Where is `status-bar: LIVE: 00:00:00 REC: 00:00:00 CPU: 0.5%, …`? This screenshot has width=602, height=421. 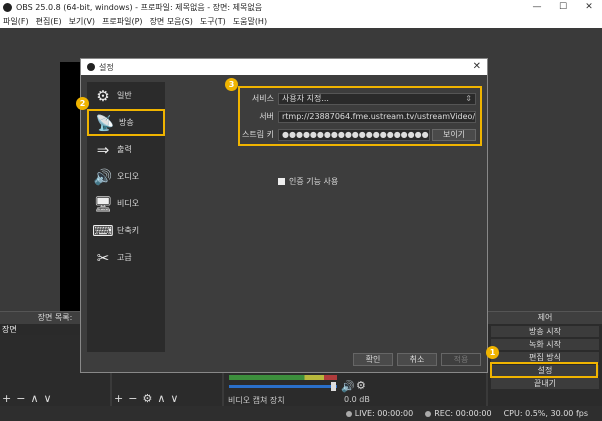
status-bar: LIVE: 00:00:00 REC: 00:00:00 CPU: 0.5%, … is located at coordinates (301, 413).